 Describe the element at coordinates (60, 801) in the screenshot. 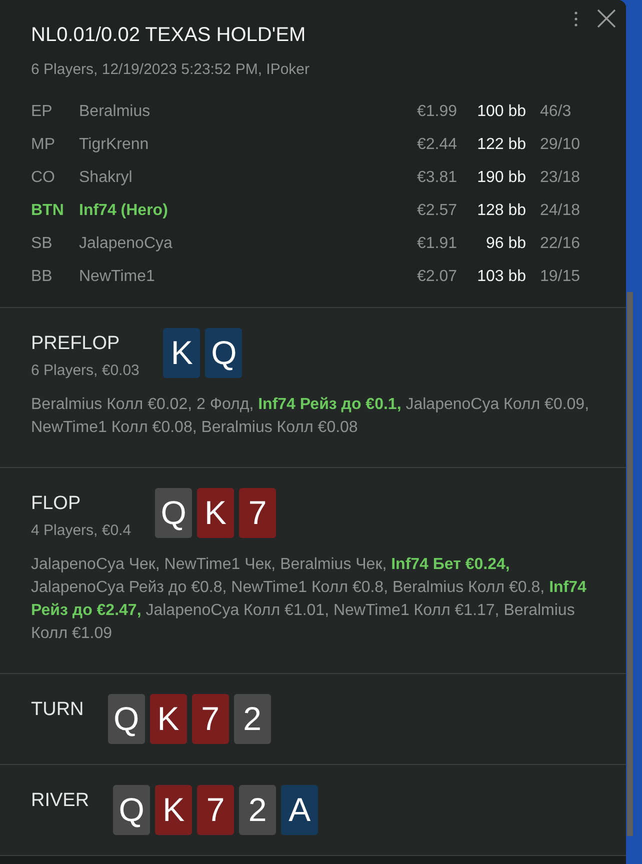

I see `street-title: RIVER` at that location.